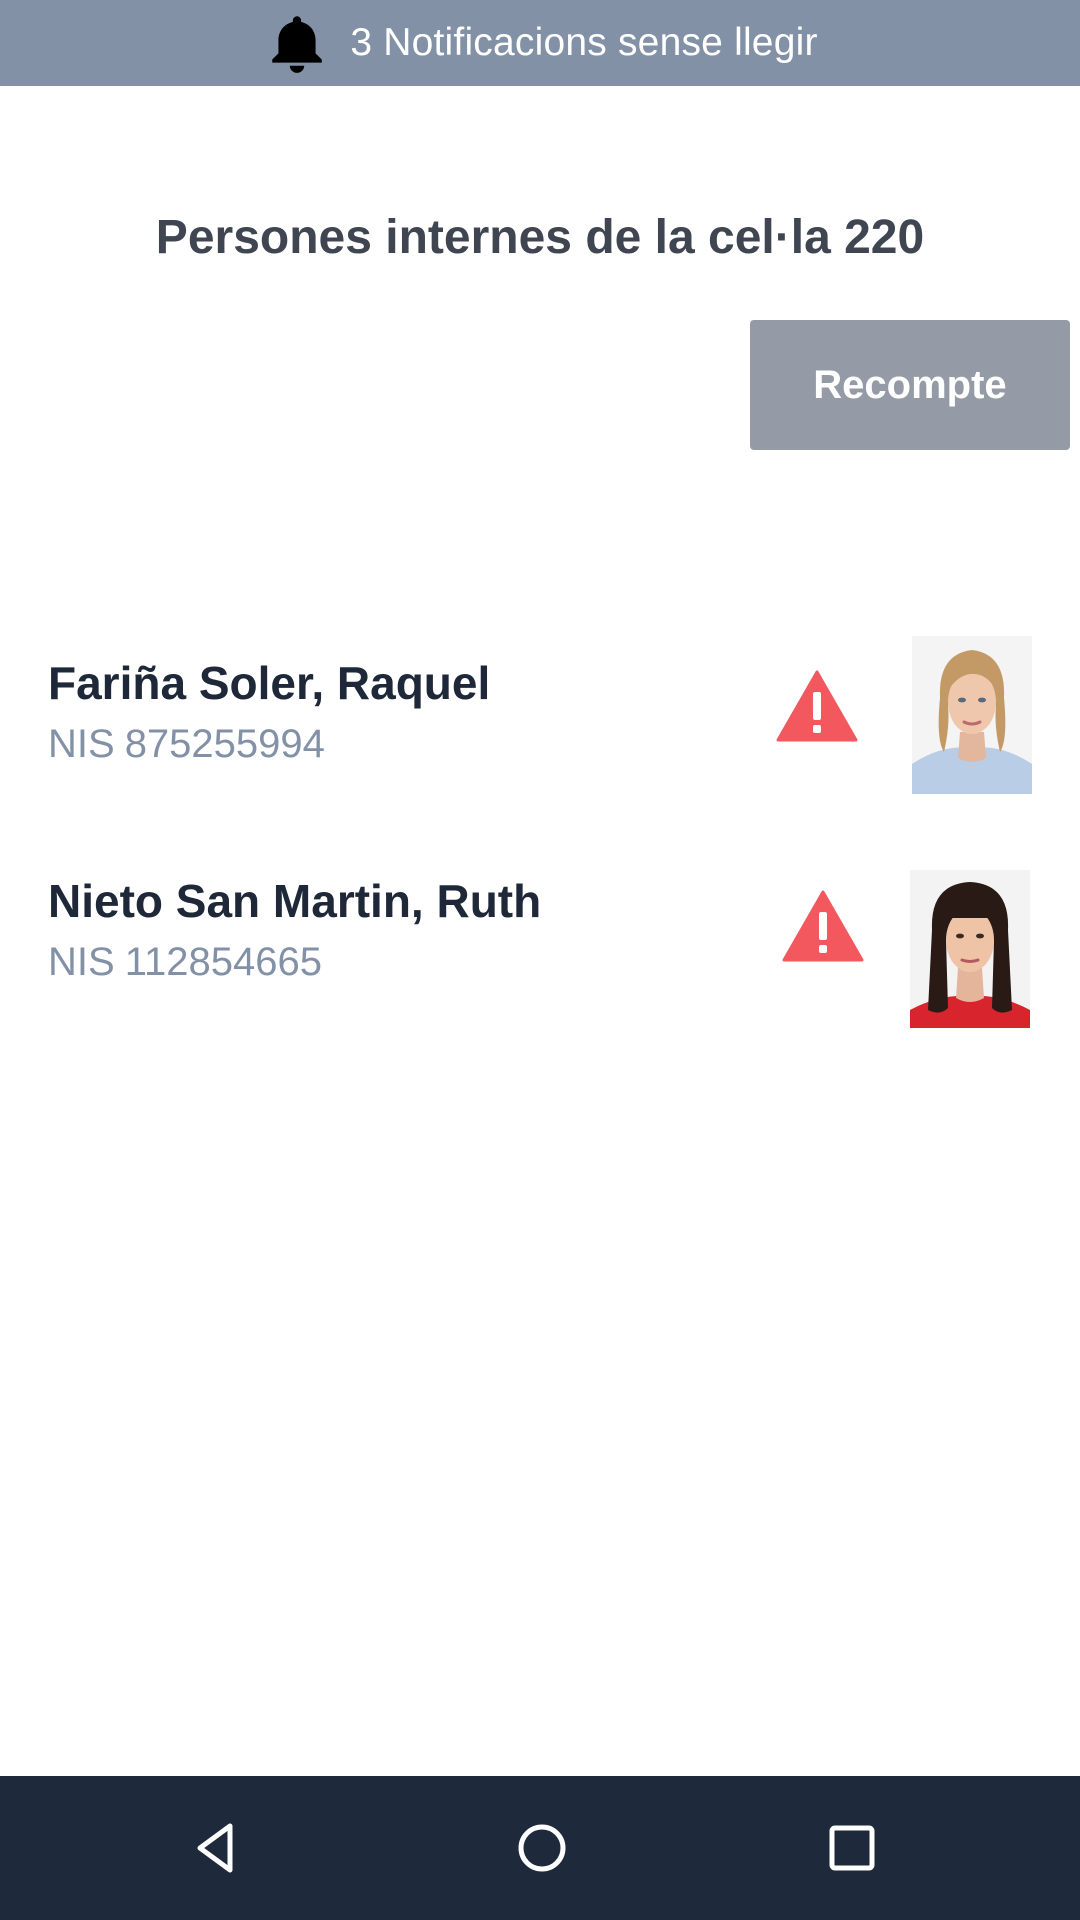 The width and height of the screenshot is (1080, 1920). I want to click on navigation-bar, so click(540, 1848).